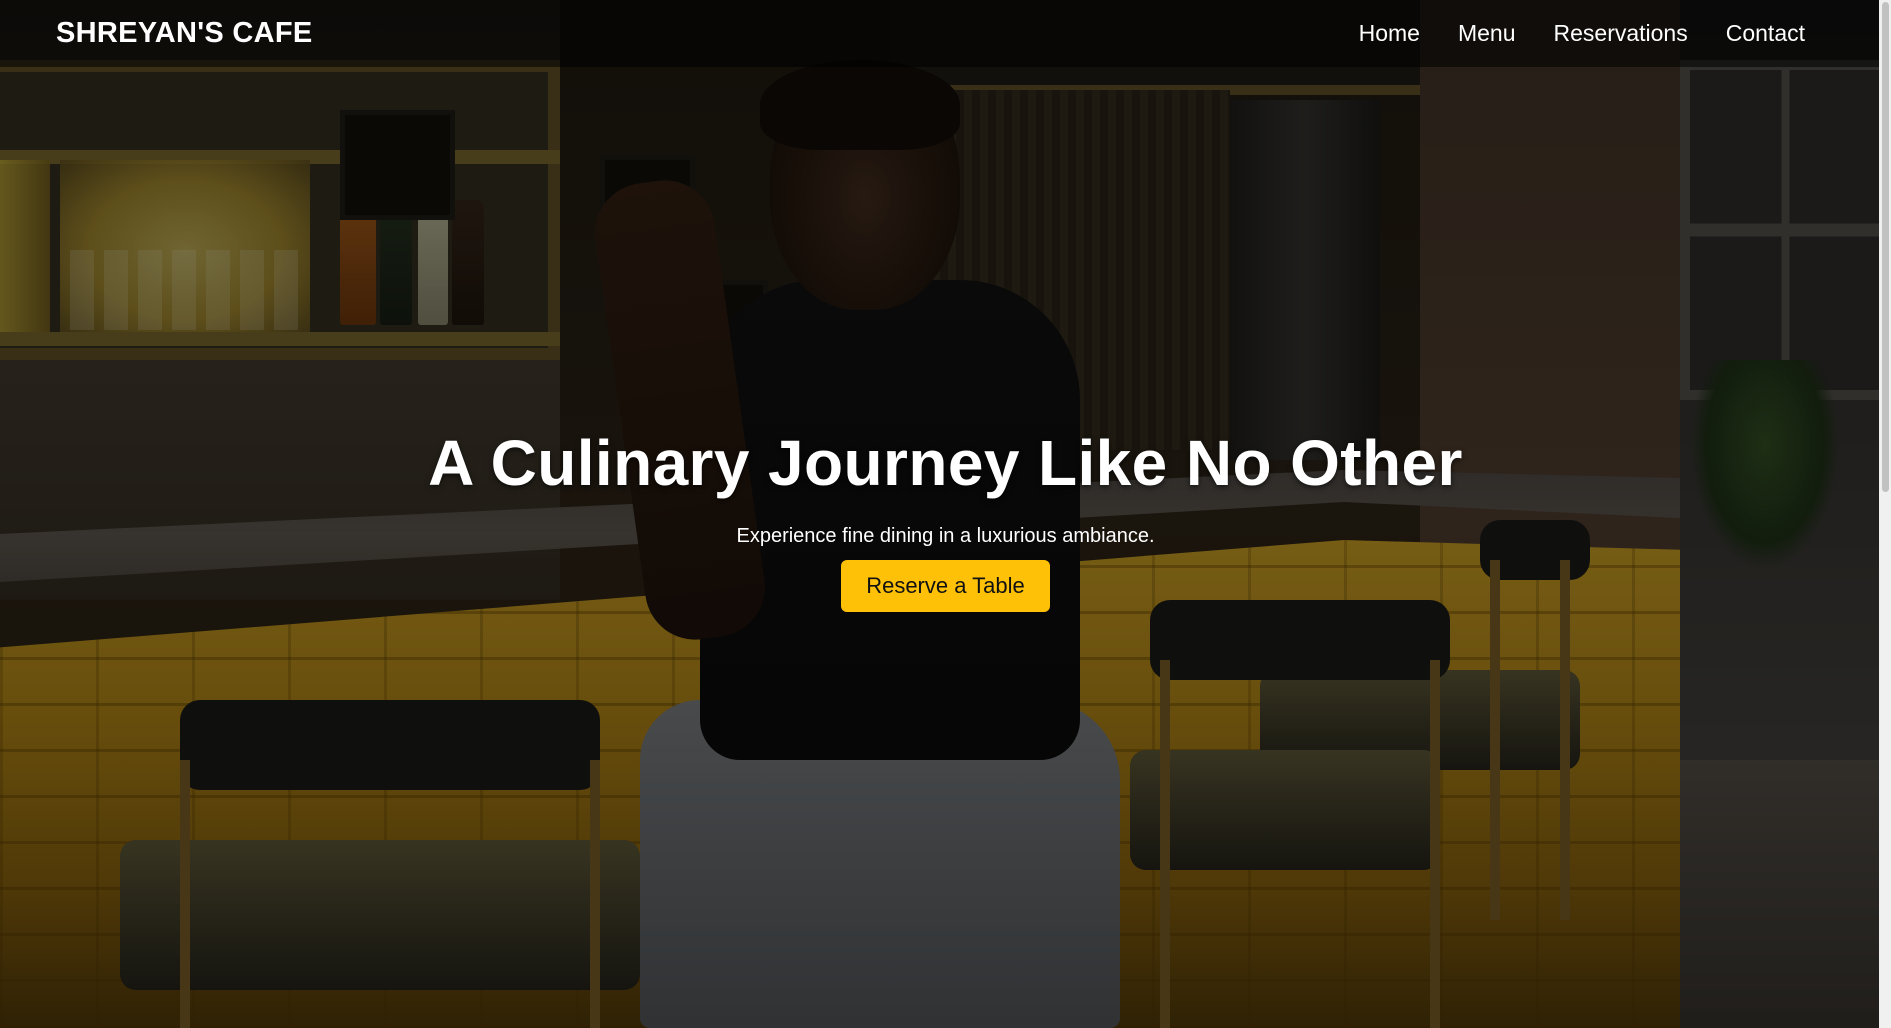  I want to click on page-scrollbar, so click(1885, 514).